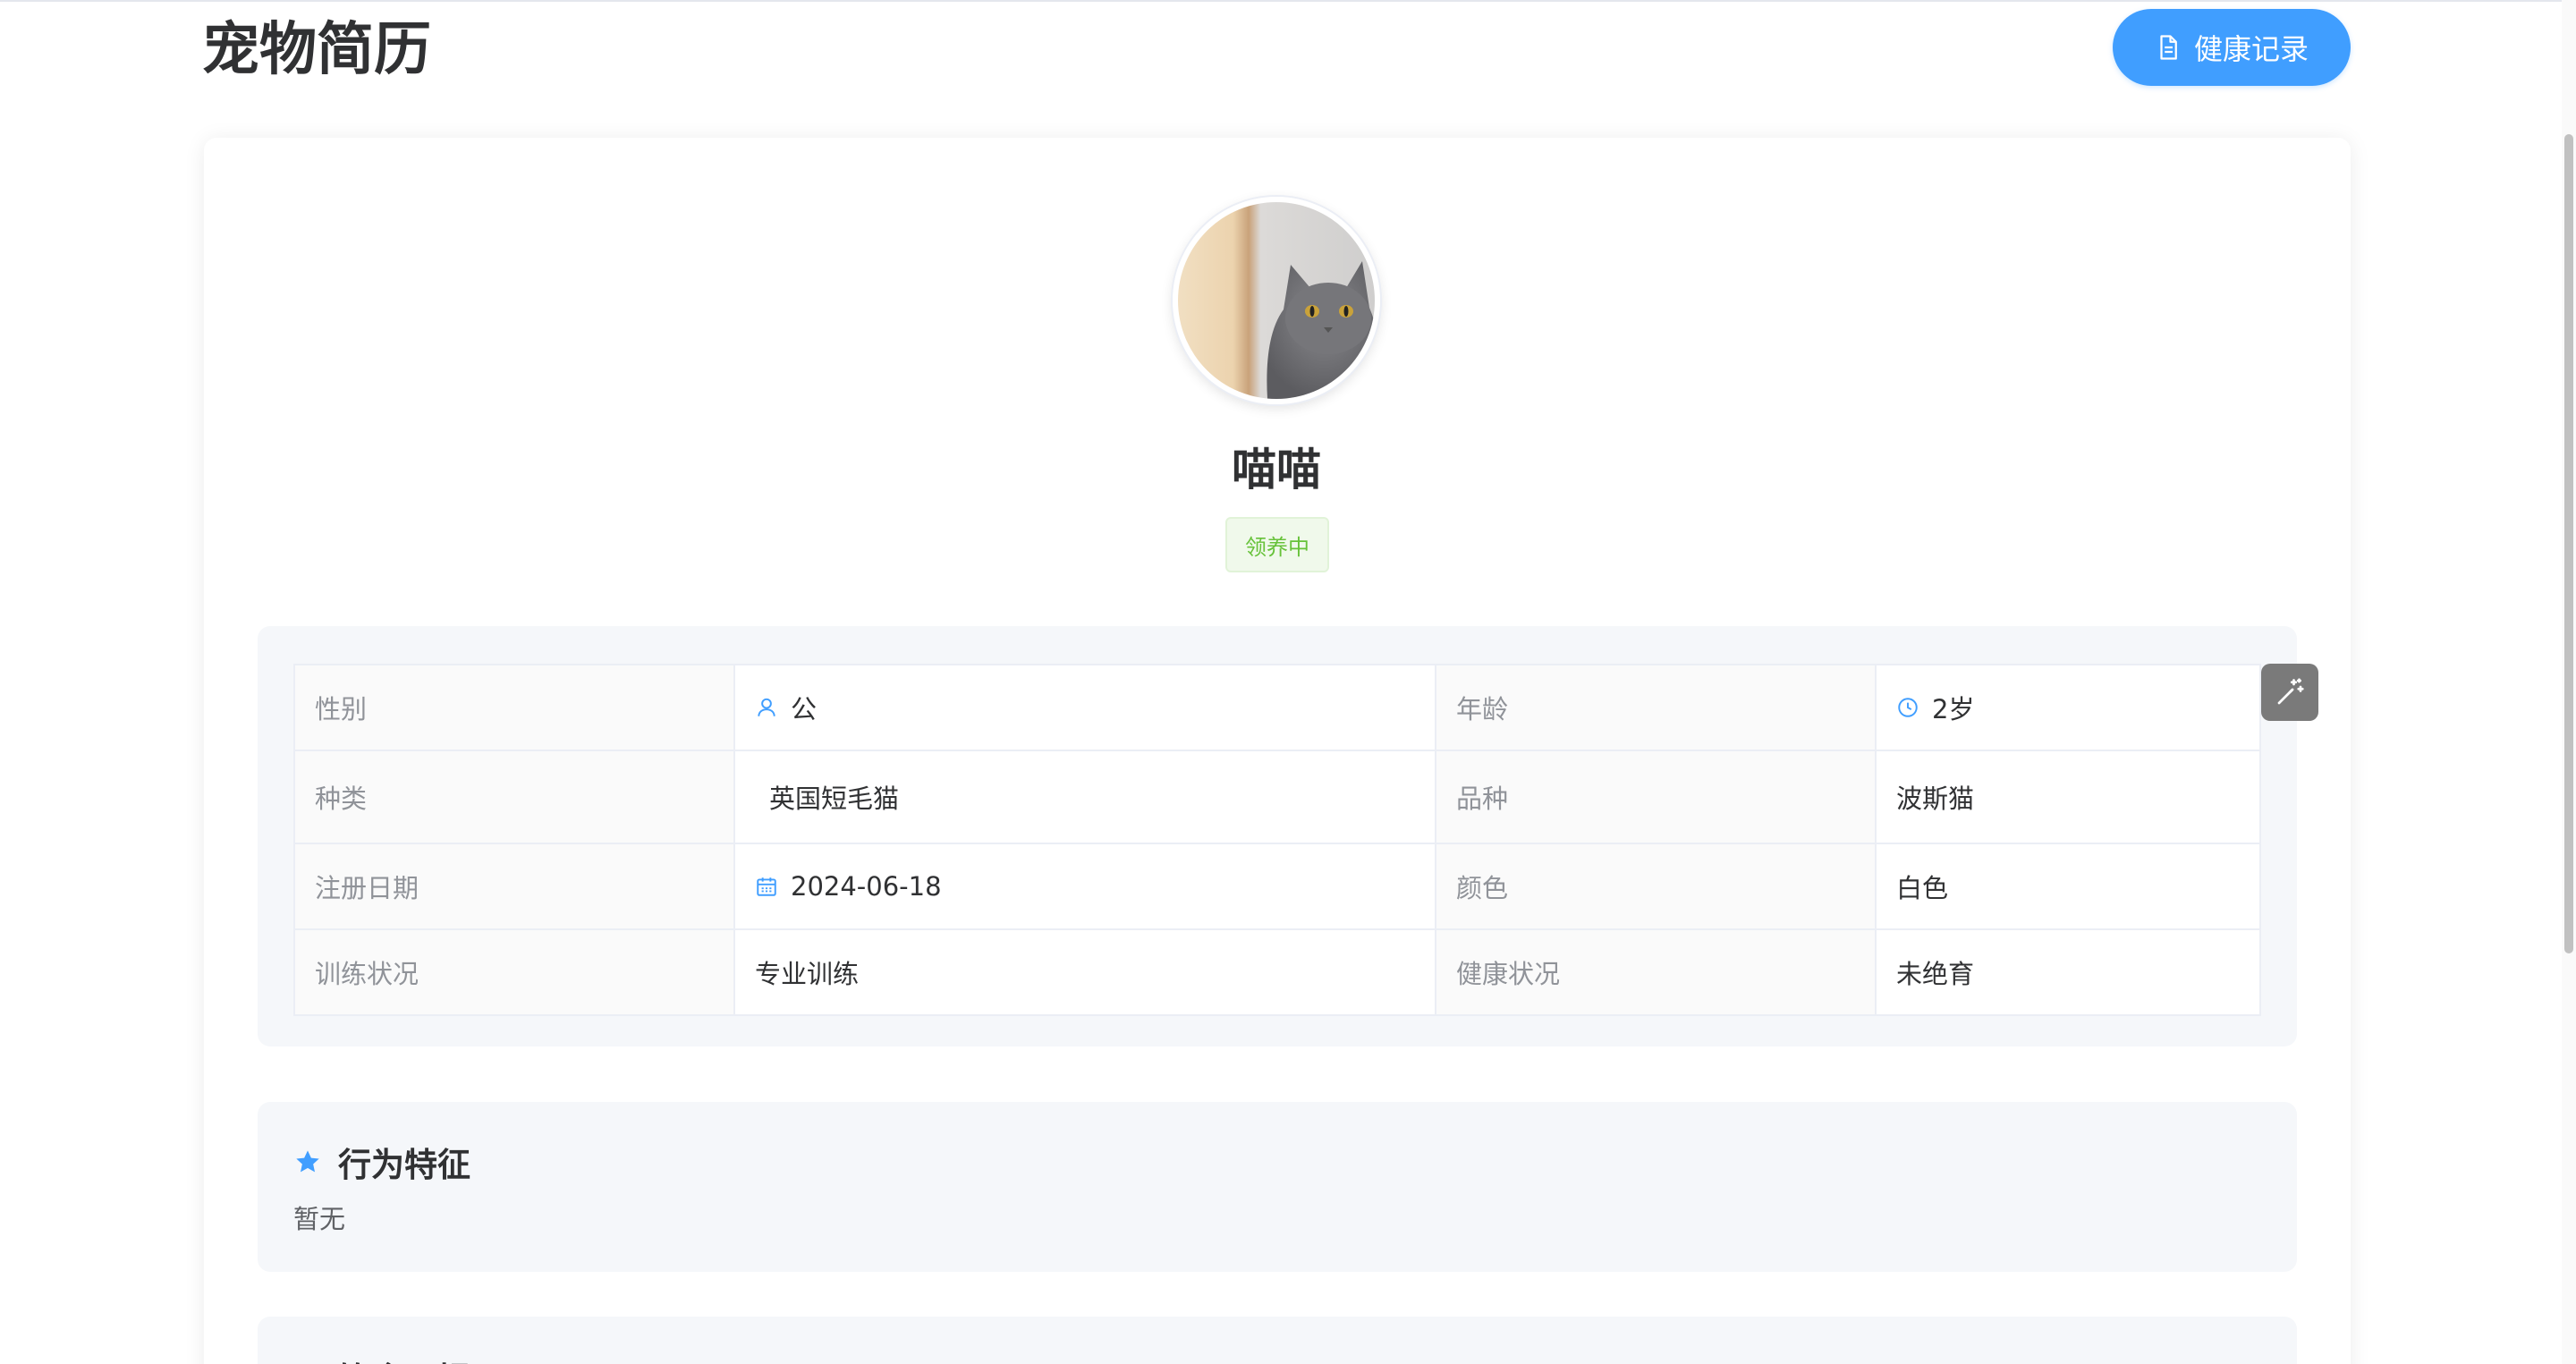 This screenshot has height=1364, width=2576. What do you see at coordinates (1656, 886) in the screenshot?
I see `color-label: 颜色` at bounding box center [1656, 886].